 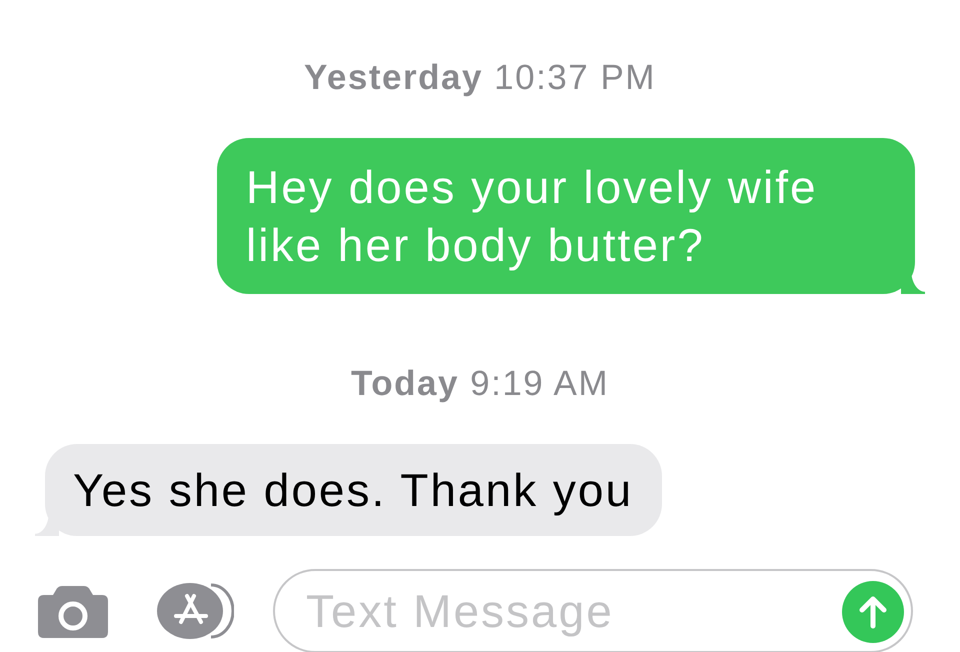 I want to click on camera-icon, so click(x=73, y=611).